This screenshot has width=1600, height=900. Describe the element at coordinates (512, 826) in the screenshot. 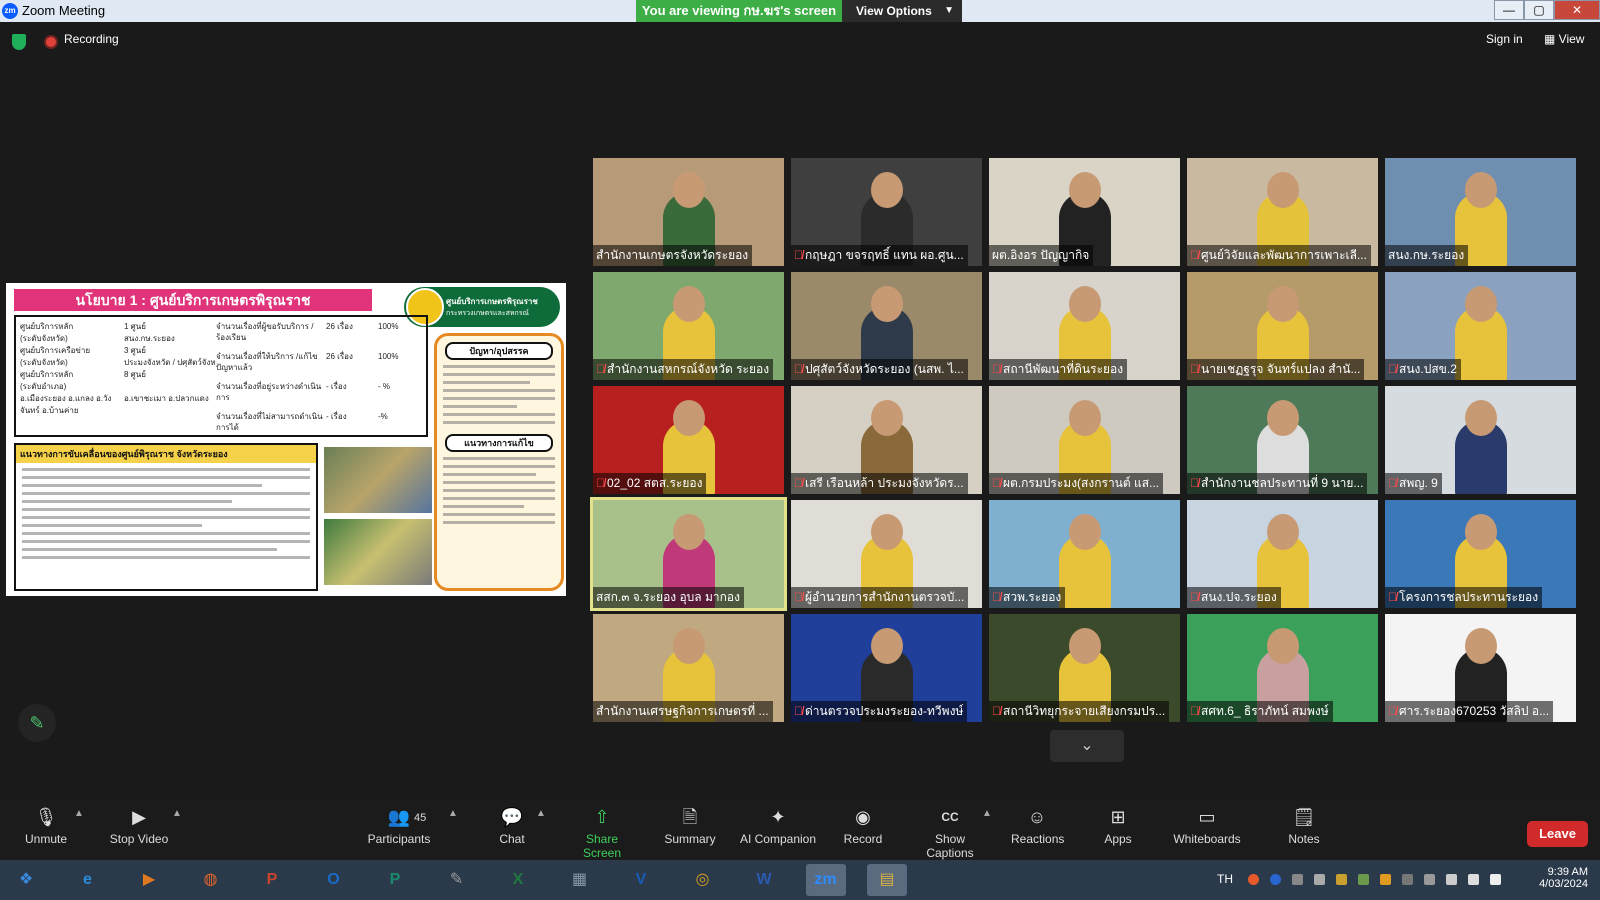

I see `chat-button: 💬 Chat` at that location.